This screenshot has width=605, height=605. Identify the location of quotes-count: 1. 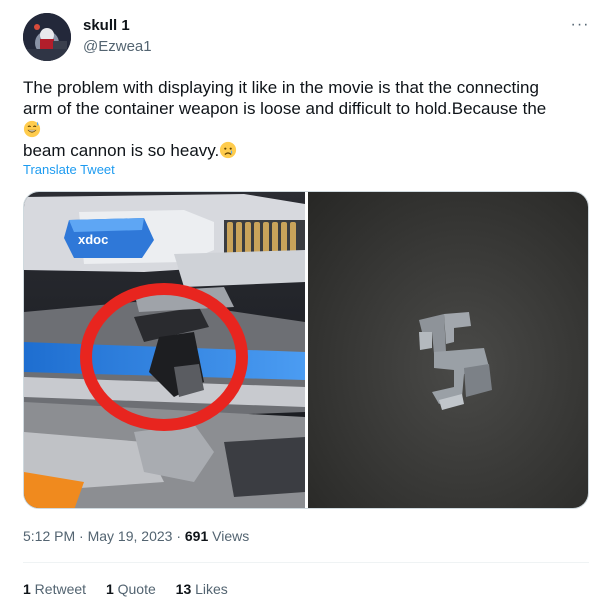
(109, 589).